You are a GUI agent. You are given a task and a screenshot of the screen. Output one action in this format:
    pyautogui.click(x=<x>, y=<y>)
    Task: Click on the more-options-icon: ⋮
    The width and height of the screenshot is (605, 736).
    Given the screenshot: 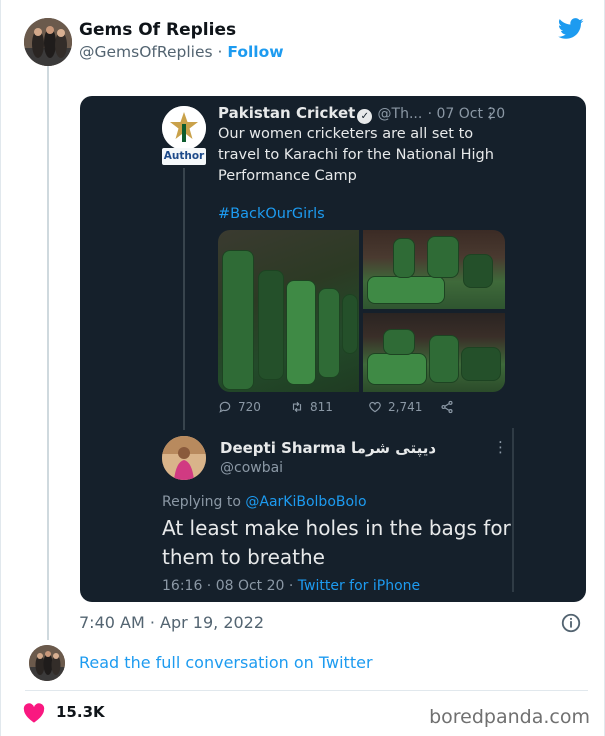 What is the action you would take?
    pyautogui.click(x=490, y=113)
    